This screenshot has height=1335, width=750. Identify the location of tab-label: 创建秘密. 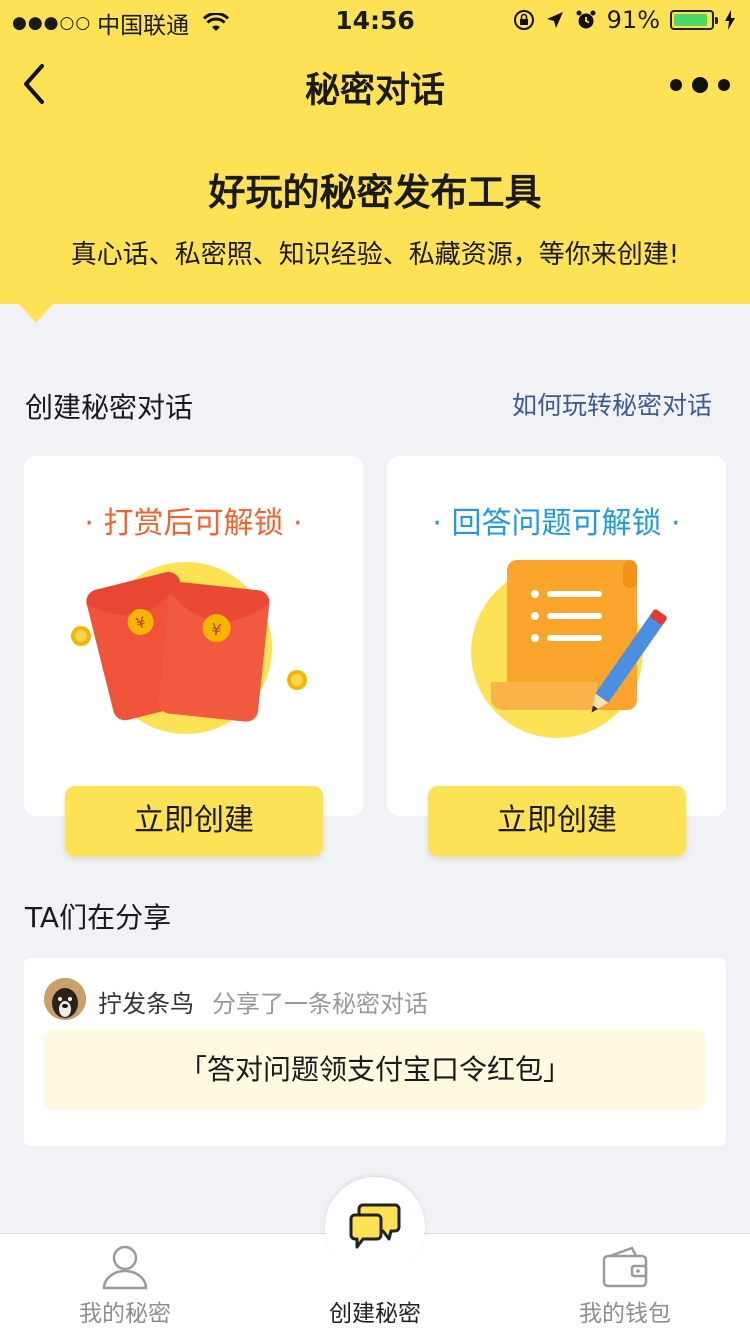
(375, 1314).